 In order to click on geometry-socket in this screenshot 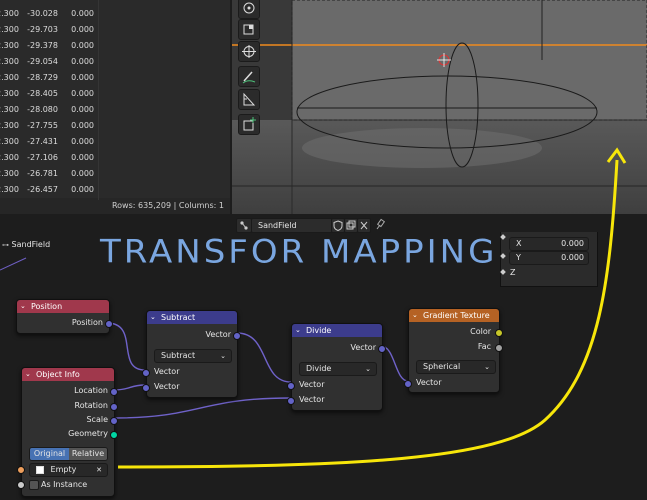, I will do `click(114, 435)`.